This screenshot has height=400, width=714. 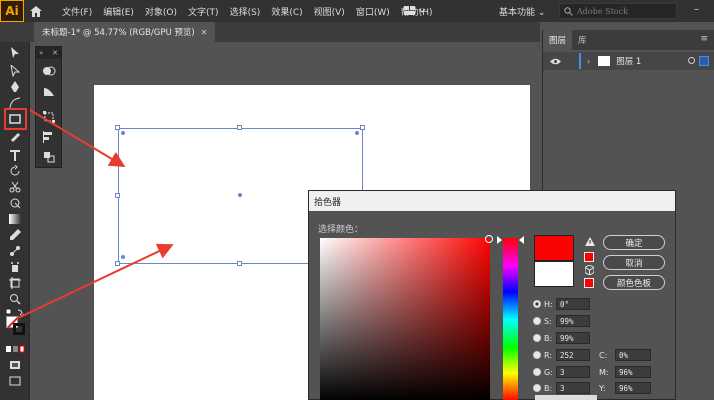 What do you see at coordinates (554, 274) in the screenshot?
I see `current-color-swatch` at bounding box center [554, 274].